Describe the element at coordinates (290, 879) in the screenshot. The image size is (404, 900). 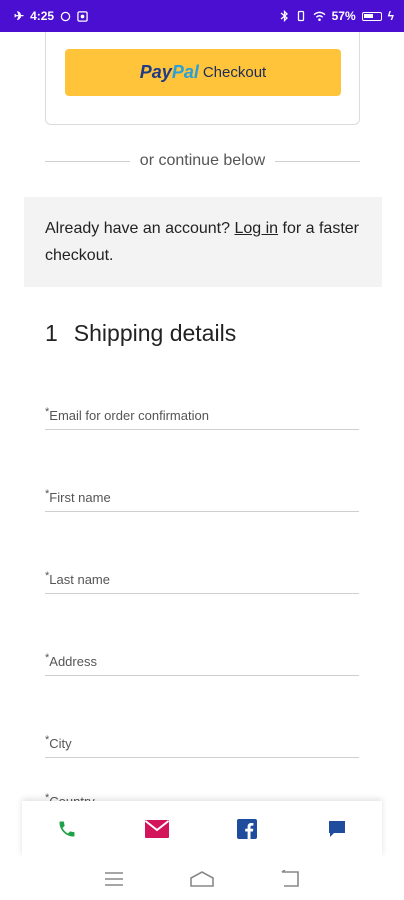
I see `back-icon` at that location.